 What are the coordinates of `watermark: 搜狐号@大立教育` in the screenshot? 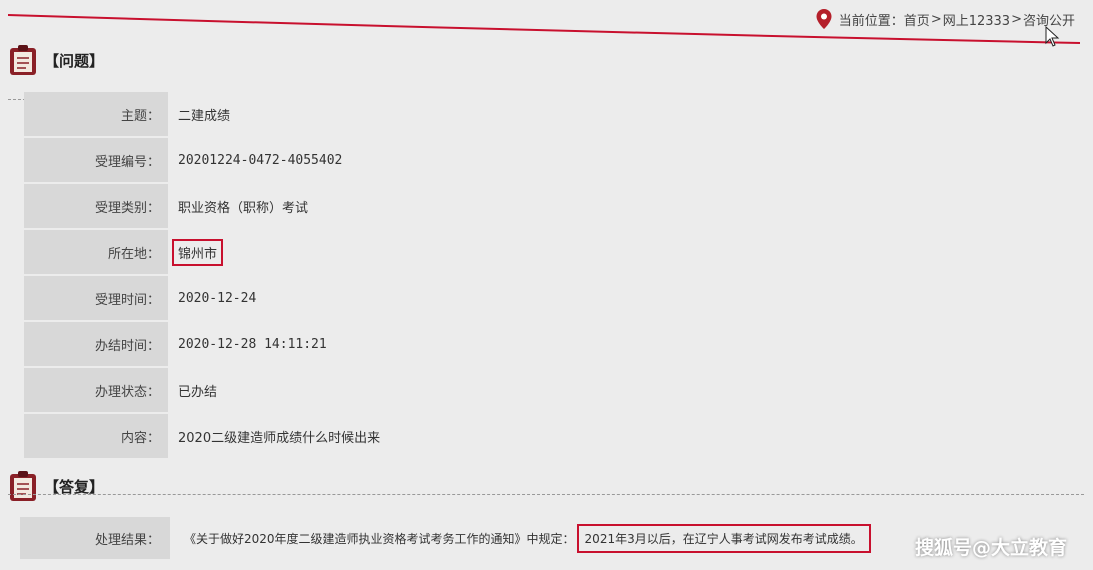 It's located at (990, 548).